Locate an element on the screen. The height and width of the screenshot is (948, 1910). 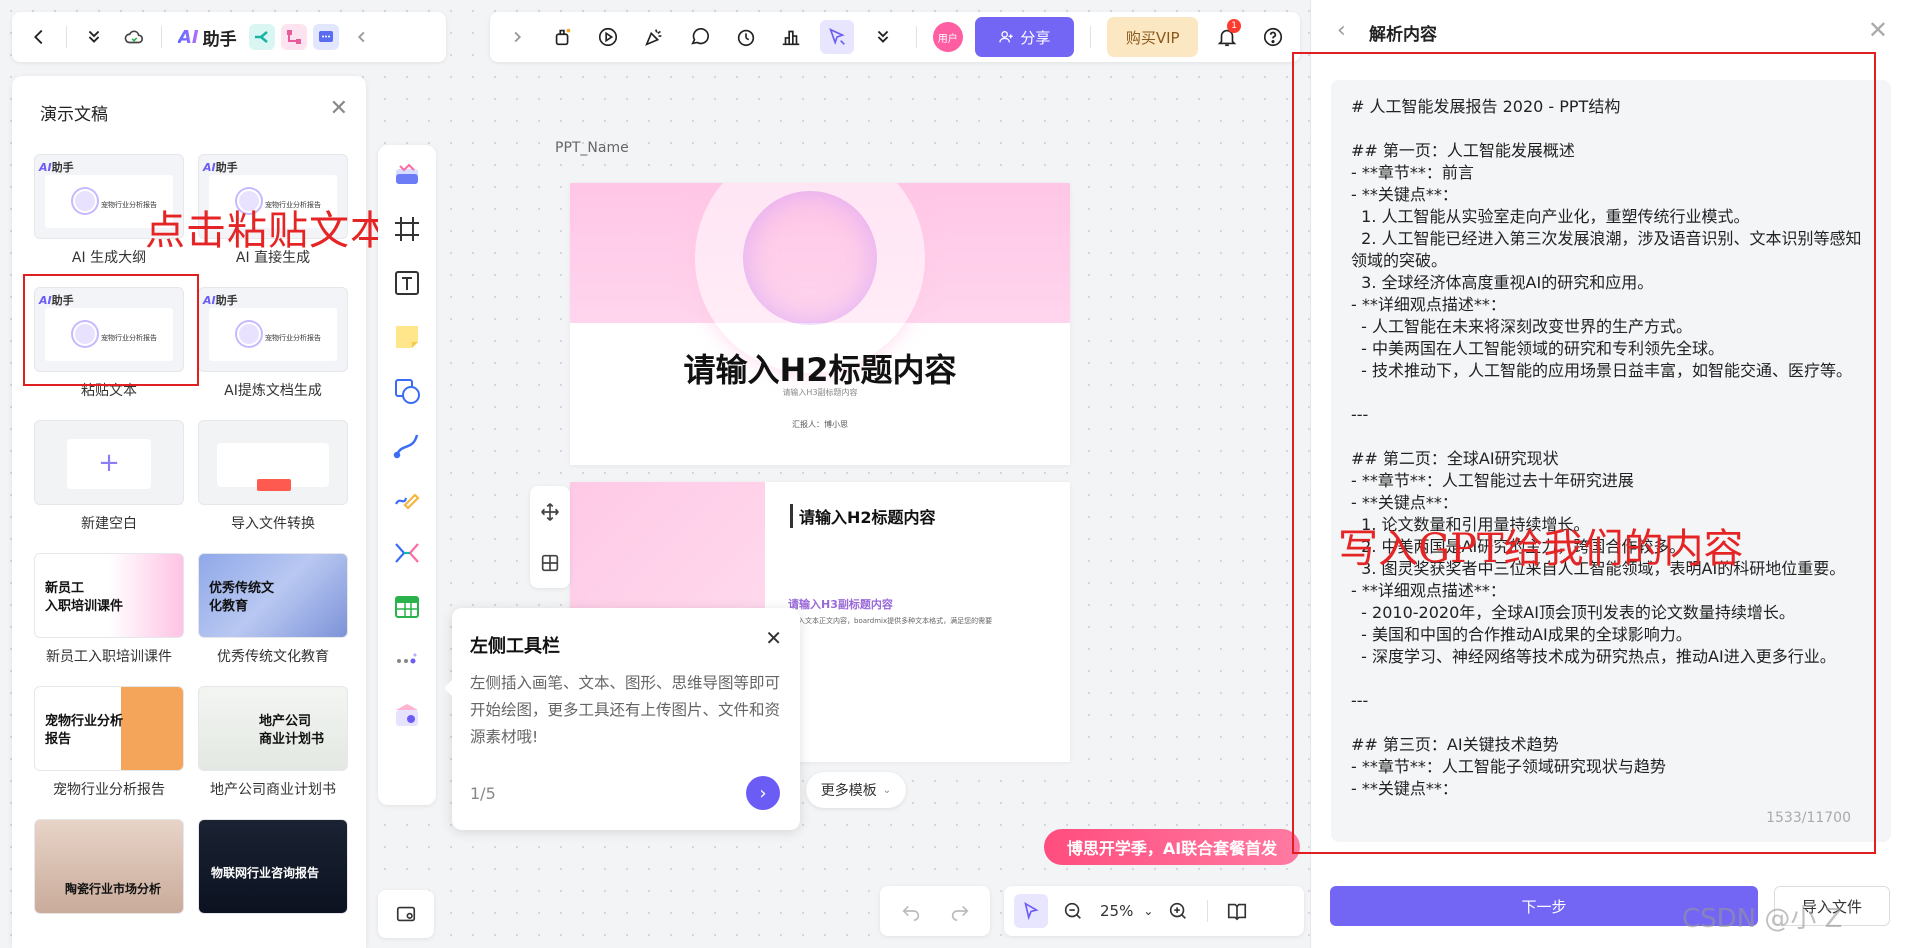
panel-title: 演示文稿 is located at coordinates (74, 115).